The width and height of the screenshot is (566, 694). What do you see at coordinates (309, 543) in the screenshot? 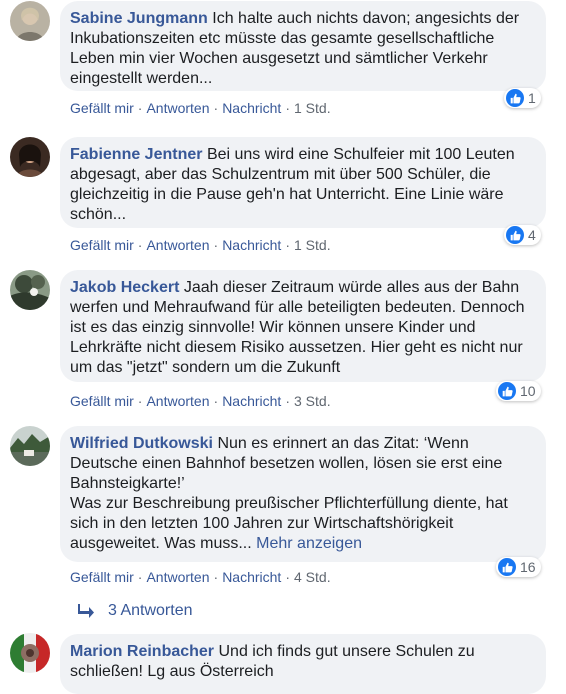
I see `show-more-link: Mehr anzeigen` at bounding box center [309, 543].